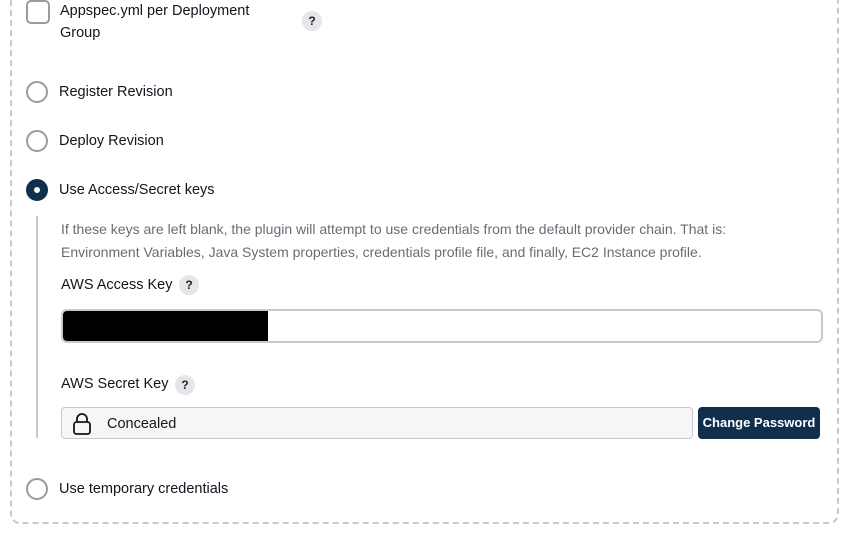 The width and height of the screenshot is (864, 536). Describe the element at coordinates (116, 92) in the screenshot. I see `radio-label: Register Revision` at that location.